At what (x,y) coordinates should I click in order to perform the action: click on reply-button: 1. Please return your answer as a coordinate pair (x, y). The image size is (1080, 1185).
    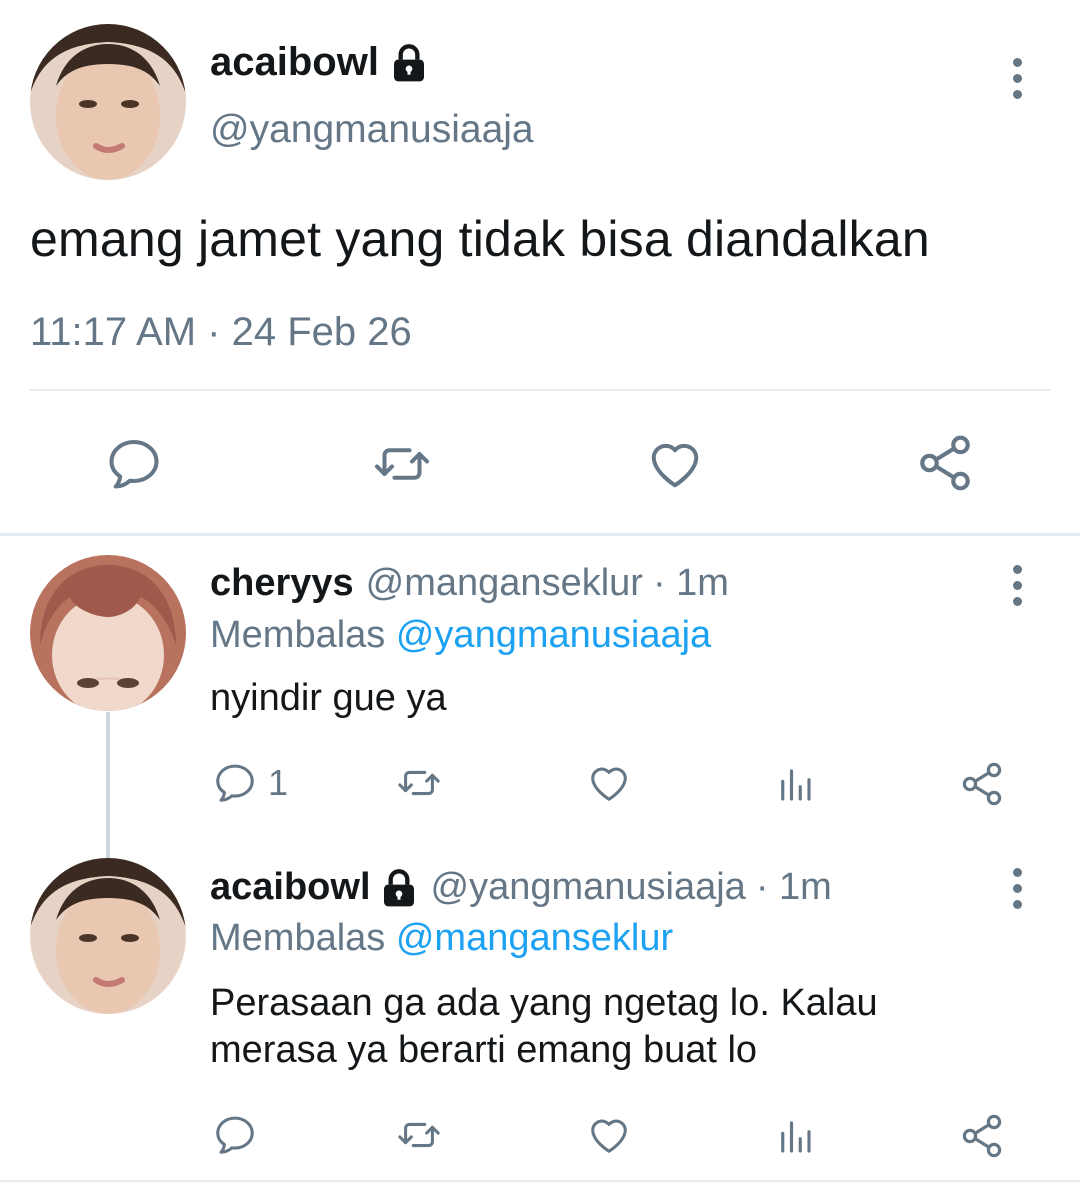
    Looking at the image, I should click on (250, 783).